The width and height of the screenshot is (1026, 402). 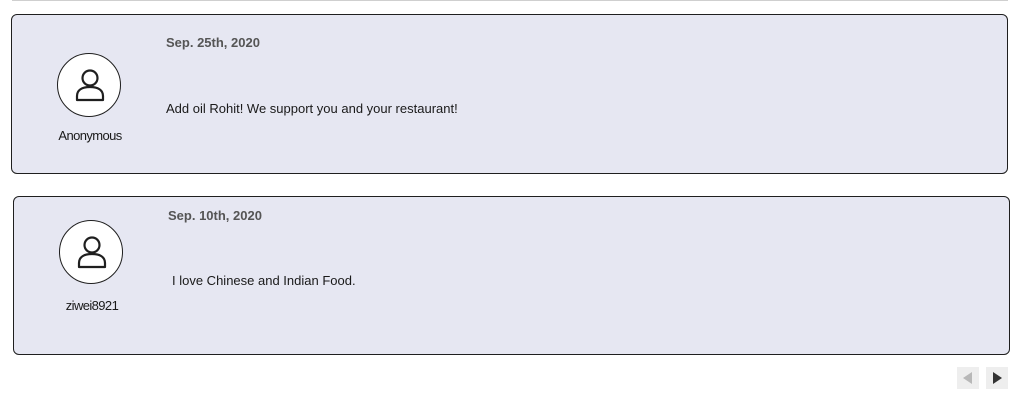 What do you see at coordinates (510, 0) in the screenshot?
I see `top-divider` at bounding box center [510, 0].